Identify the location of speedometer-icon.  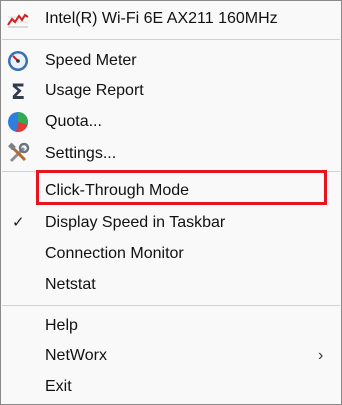
(18, 61).